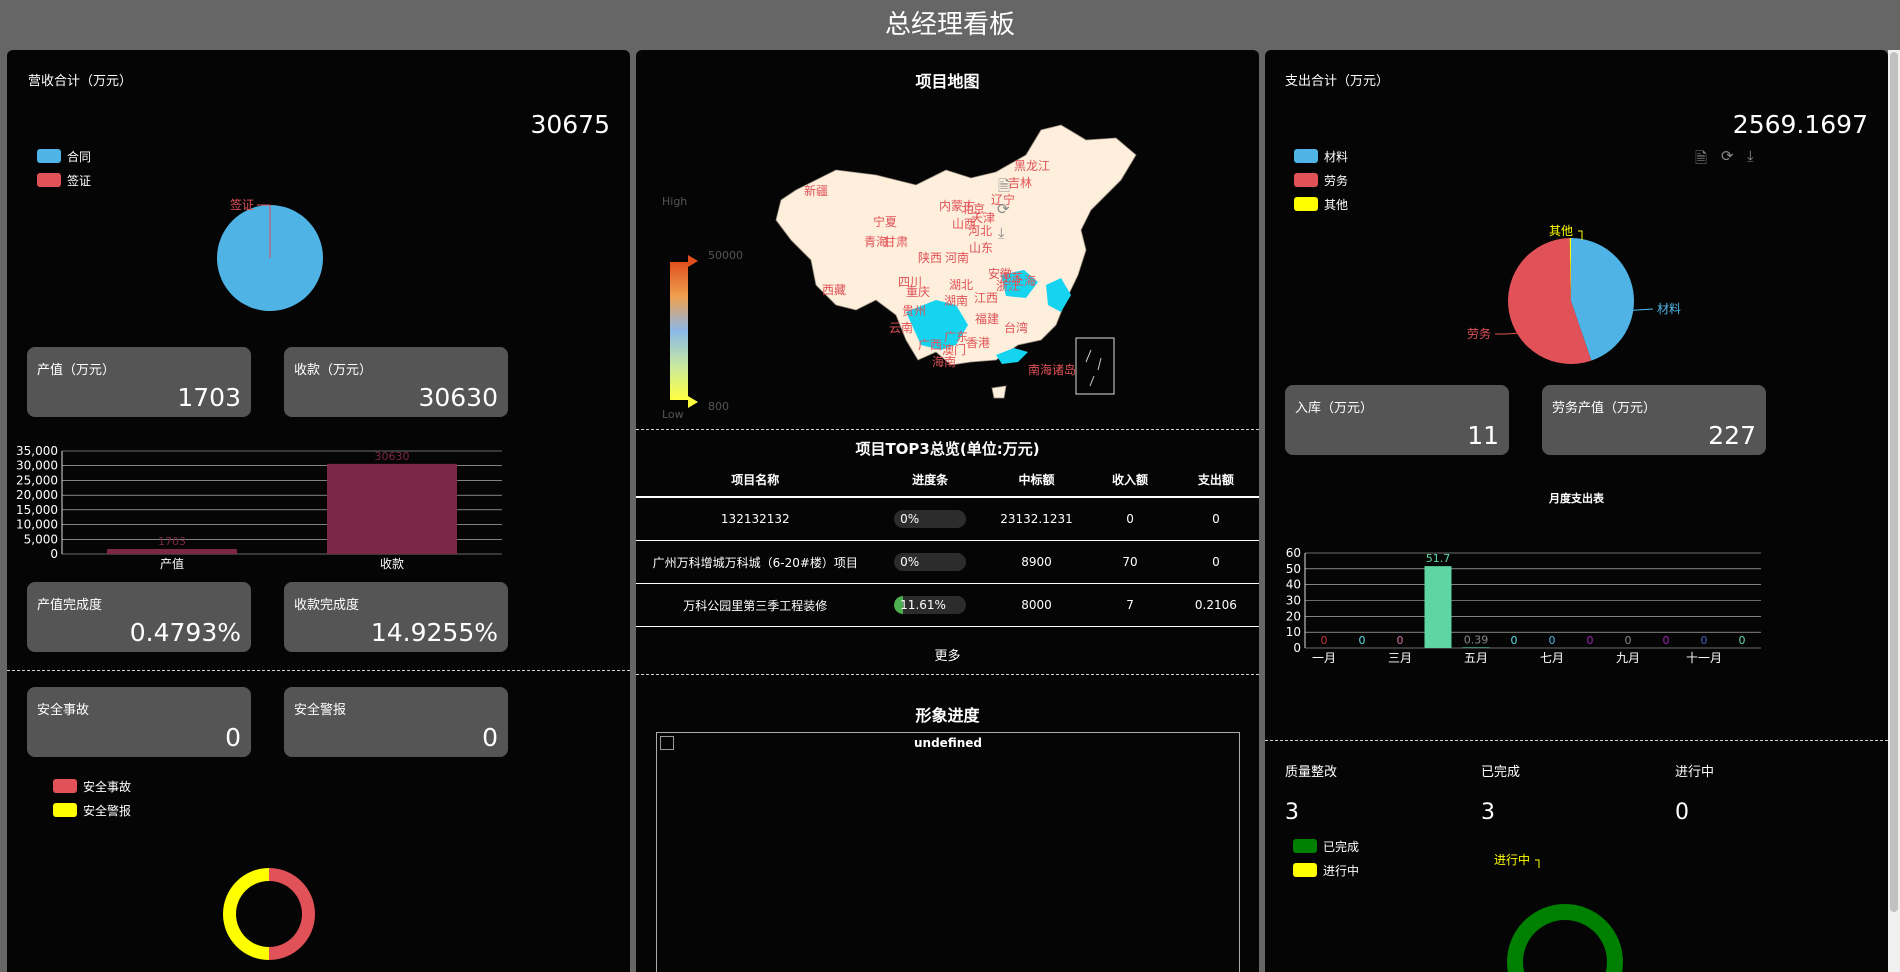 The image size is (1900, 972). What do you see at coordinates (1438, 558) in the screenshot?
I see `bar-value-label: 51.7` at bounding box center [1438, 558].